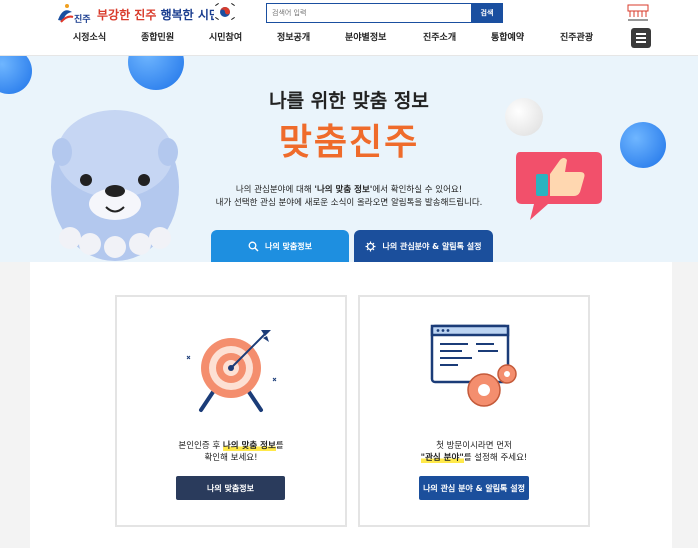 This screenshot has height=548, width=698. What do you see at coordinates (127, 15) in the screenshot?
I see `slogan-part1: 부강한 진주` at bounding box center [127, 15].